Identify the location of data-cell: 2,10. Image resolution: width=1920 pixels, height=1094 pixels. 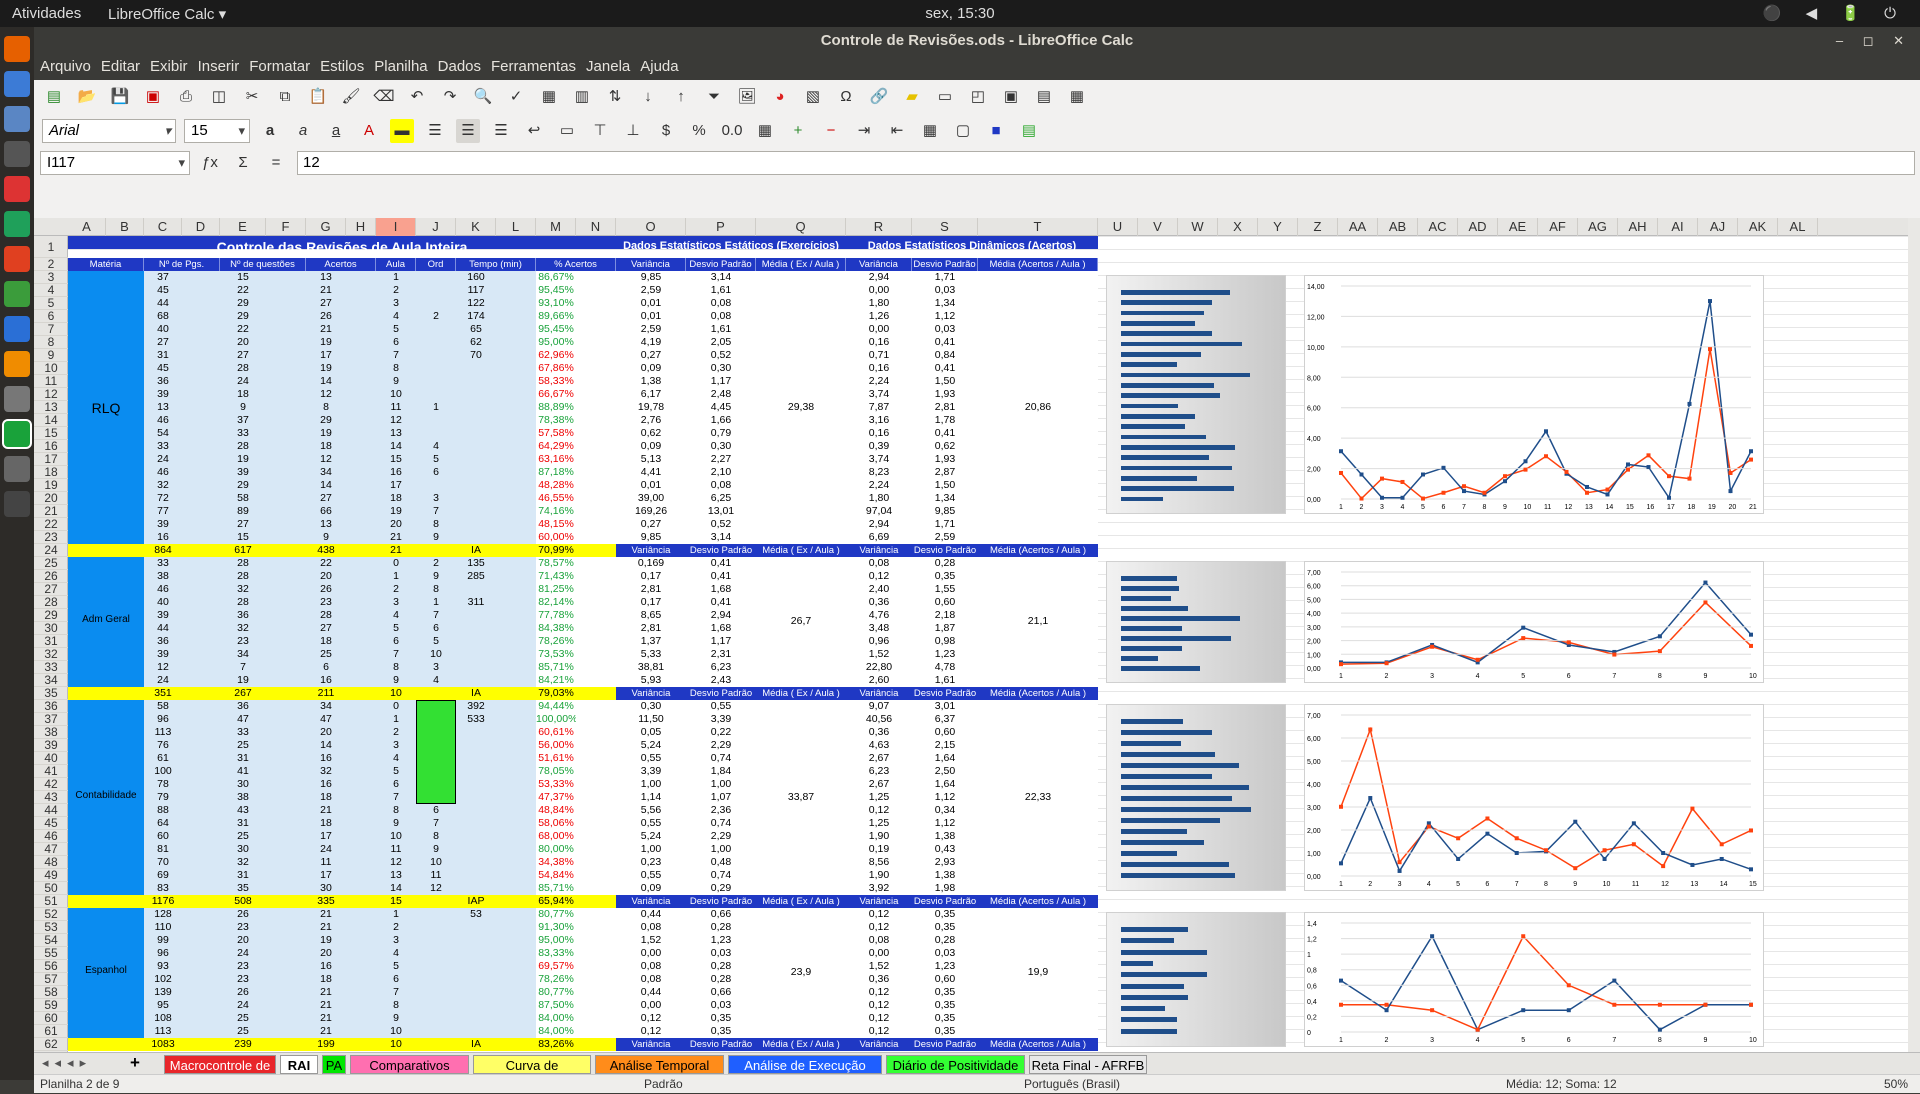
(721, 472).